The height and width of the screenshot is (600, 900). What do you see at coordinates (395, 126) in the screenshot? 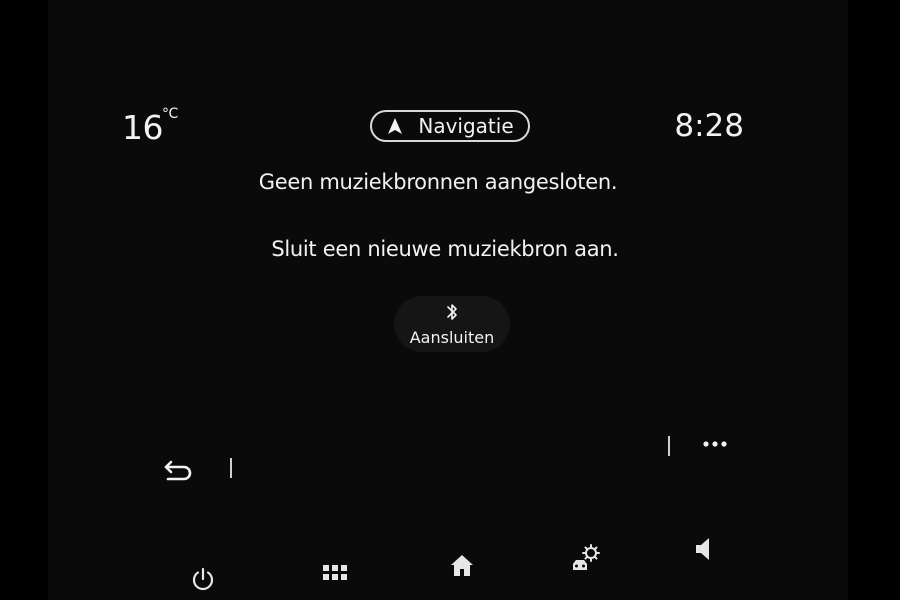
I see `navigation-arrow-icon` at bounding box center [395, 126].